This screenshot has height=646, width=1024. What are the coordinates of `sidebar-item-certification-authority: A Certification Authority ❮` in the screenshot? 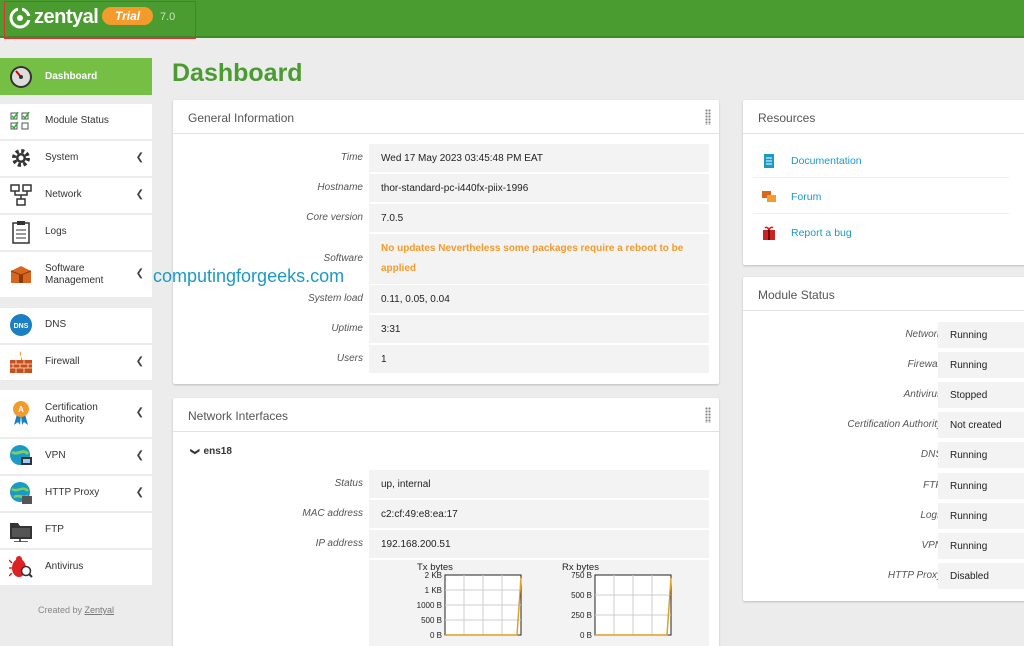 It's located at (76, 413).